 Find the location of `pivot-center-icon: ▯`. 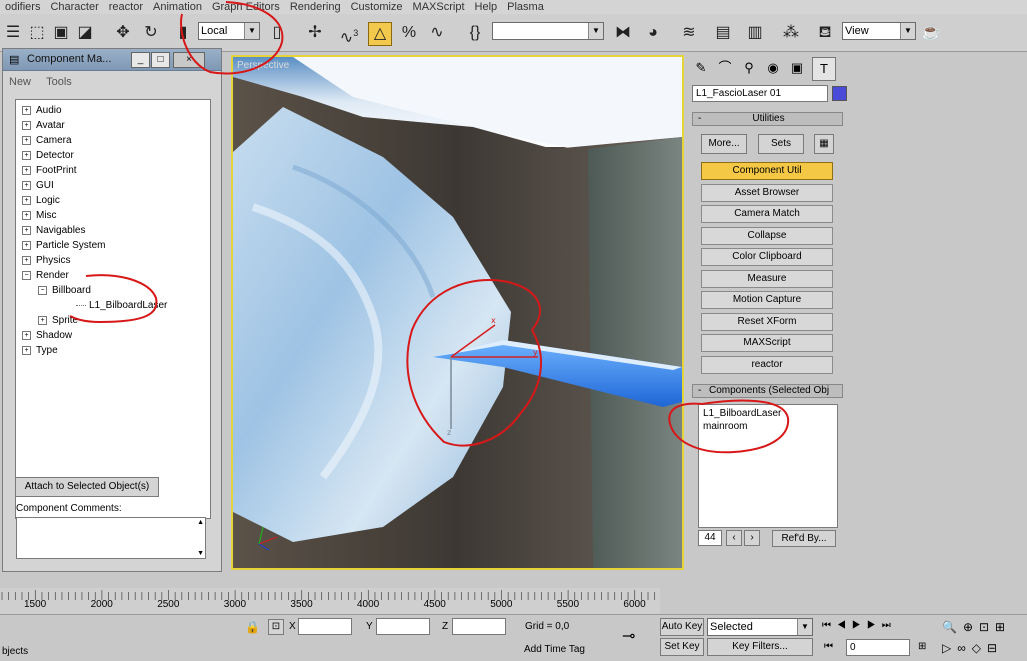

pivot-center-icon: ▯ is located at coordinates (277, 33).